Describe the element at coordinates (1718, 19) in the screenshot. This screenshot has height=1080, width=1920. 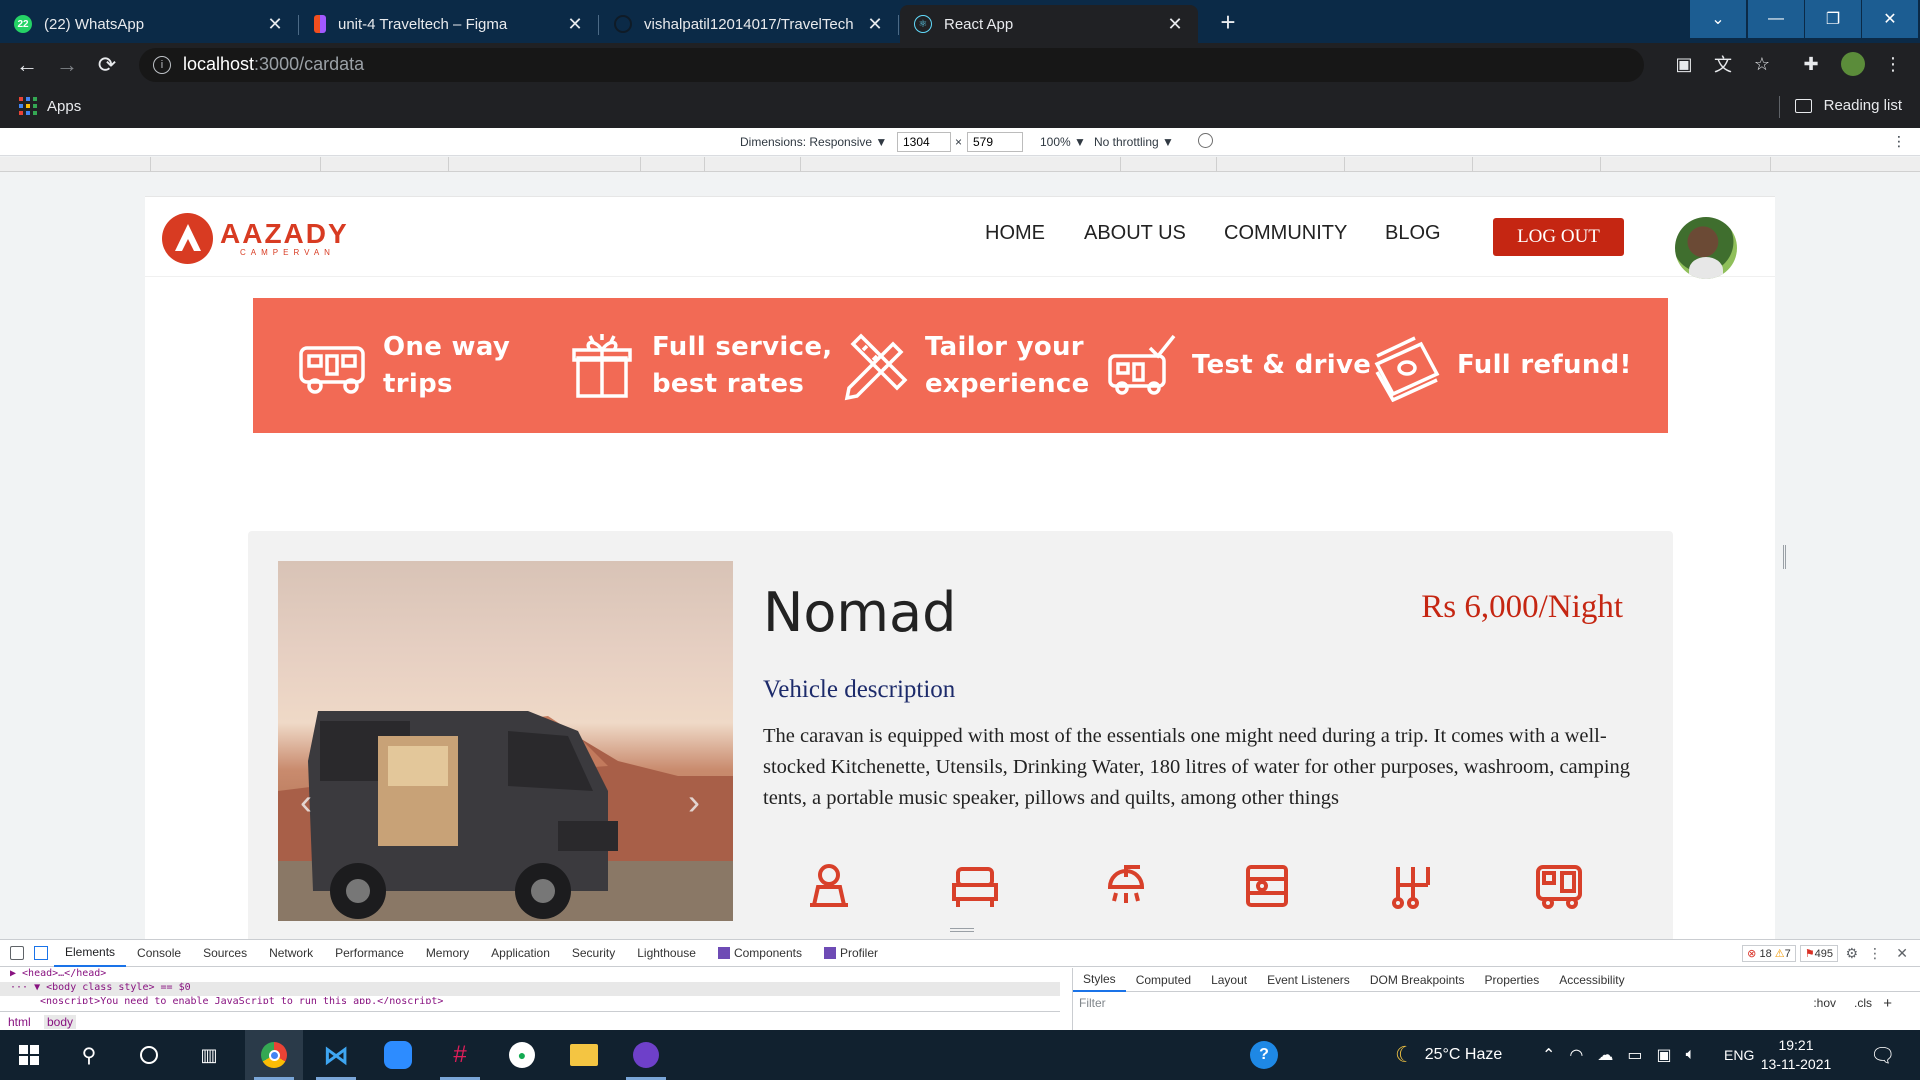
I see `tab-search-button: ⌄` at that location.